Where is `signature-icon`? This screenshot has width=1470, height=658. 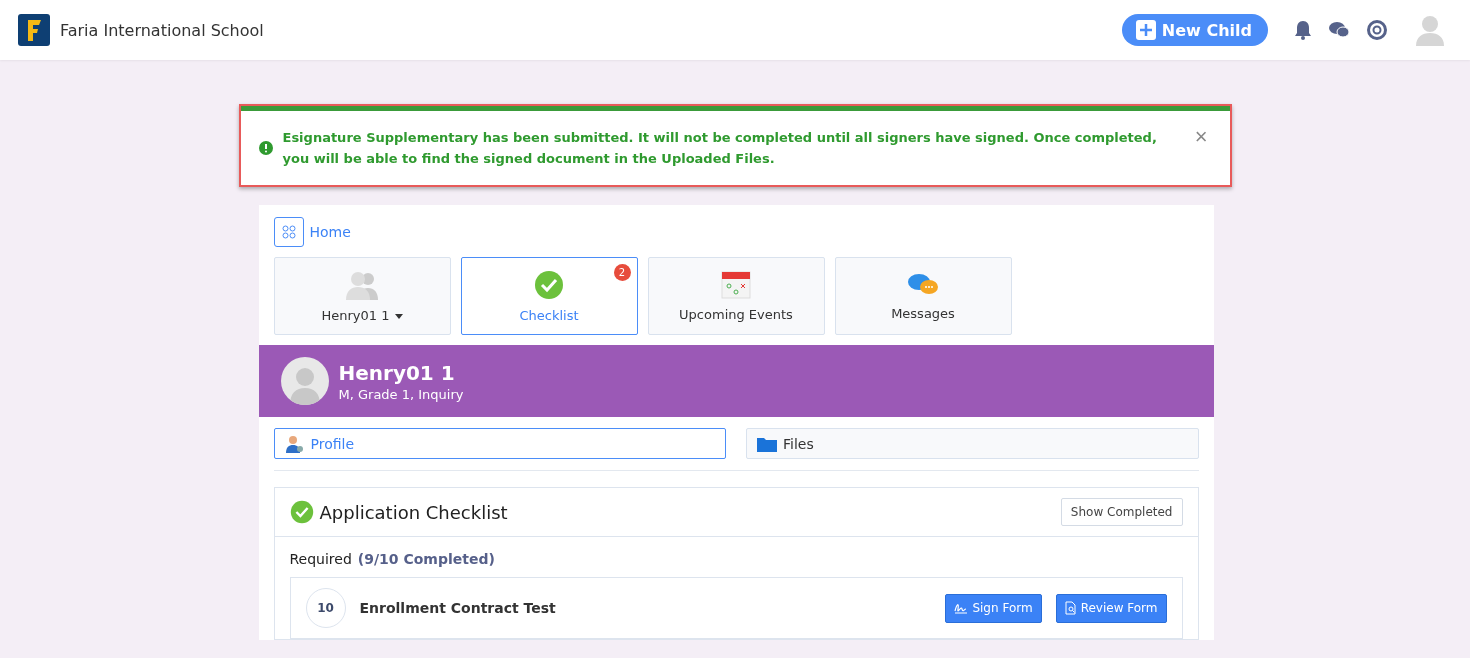
signature-icon is located at coordinates (961, 608).